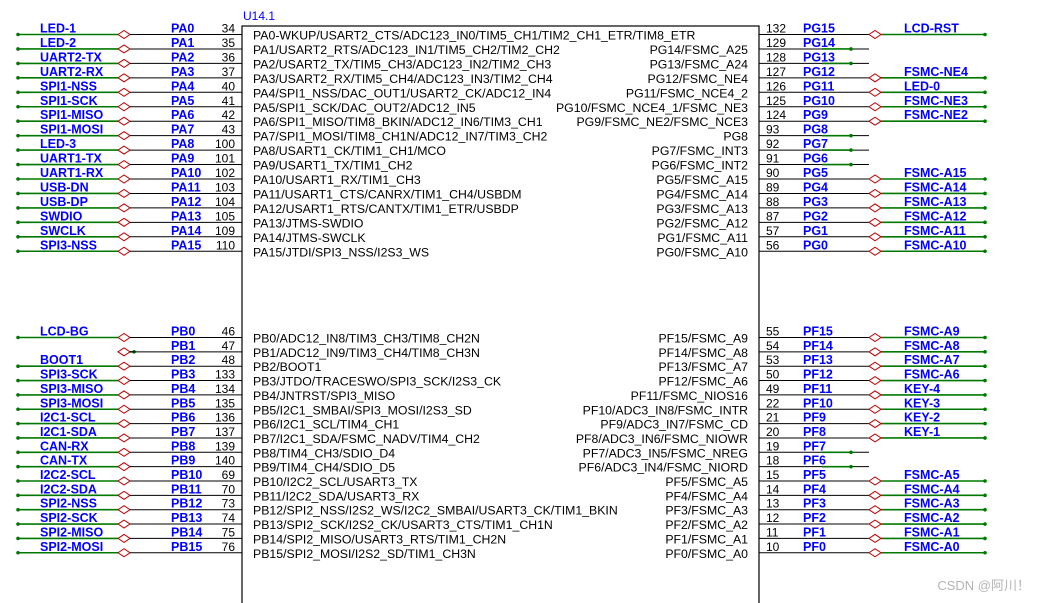  What do you see at coordinates (335, 482) in the screenshot?
I see `pin-function-pb10: PB10/I2C2_SCL/USART3_TX` at bounding box center [335, 482].